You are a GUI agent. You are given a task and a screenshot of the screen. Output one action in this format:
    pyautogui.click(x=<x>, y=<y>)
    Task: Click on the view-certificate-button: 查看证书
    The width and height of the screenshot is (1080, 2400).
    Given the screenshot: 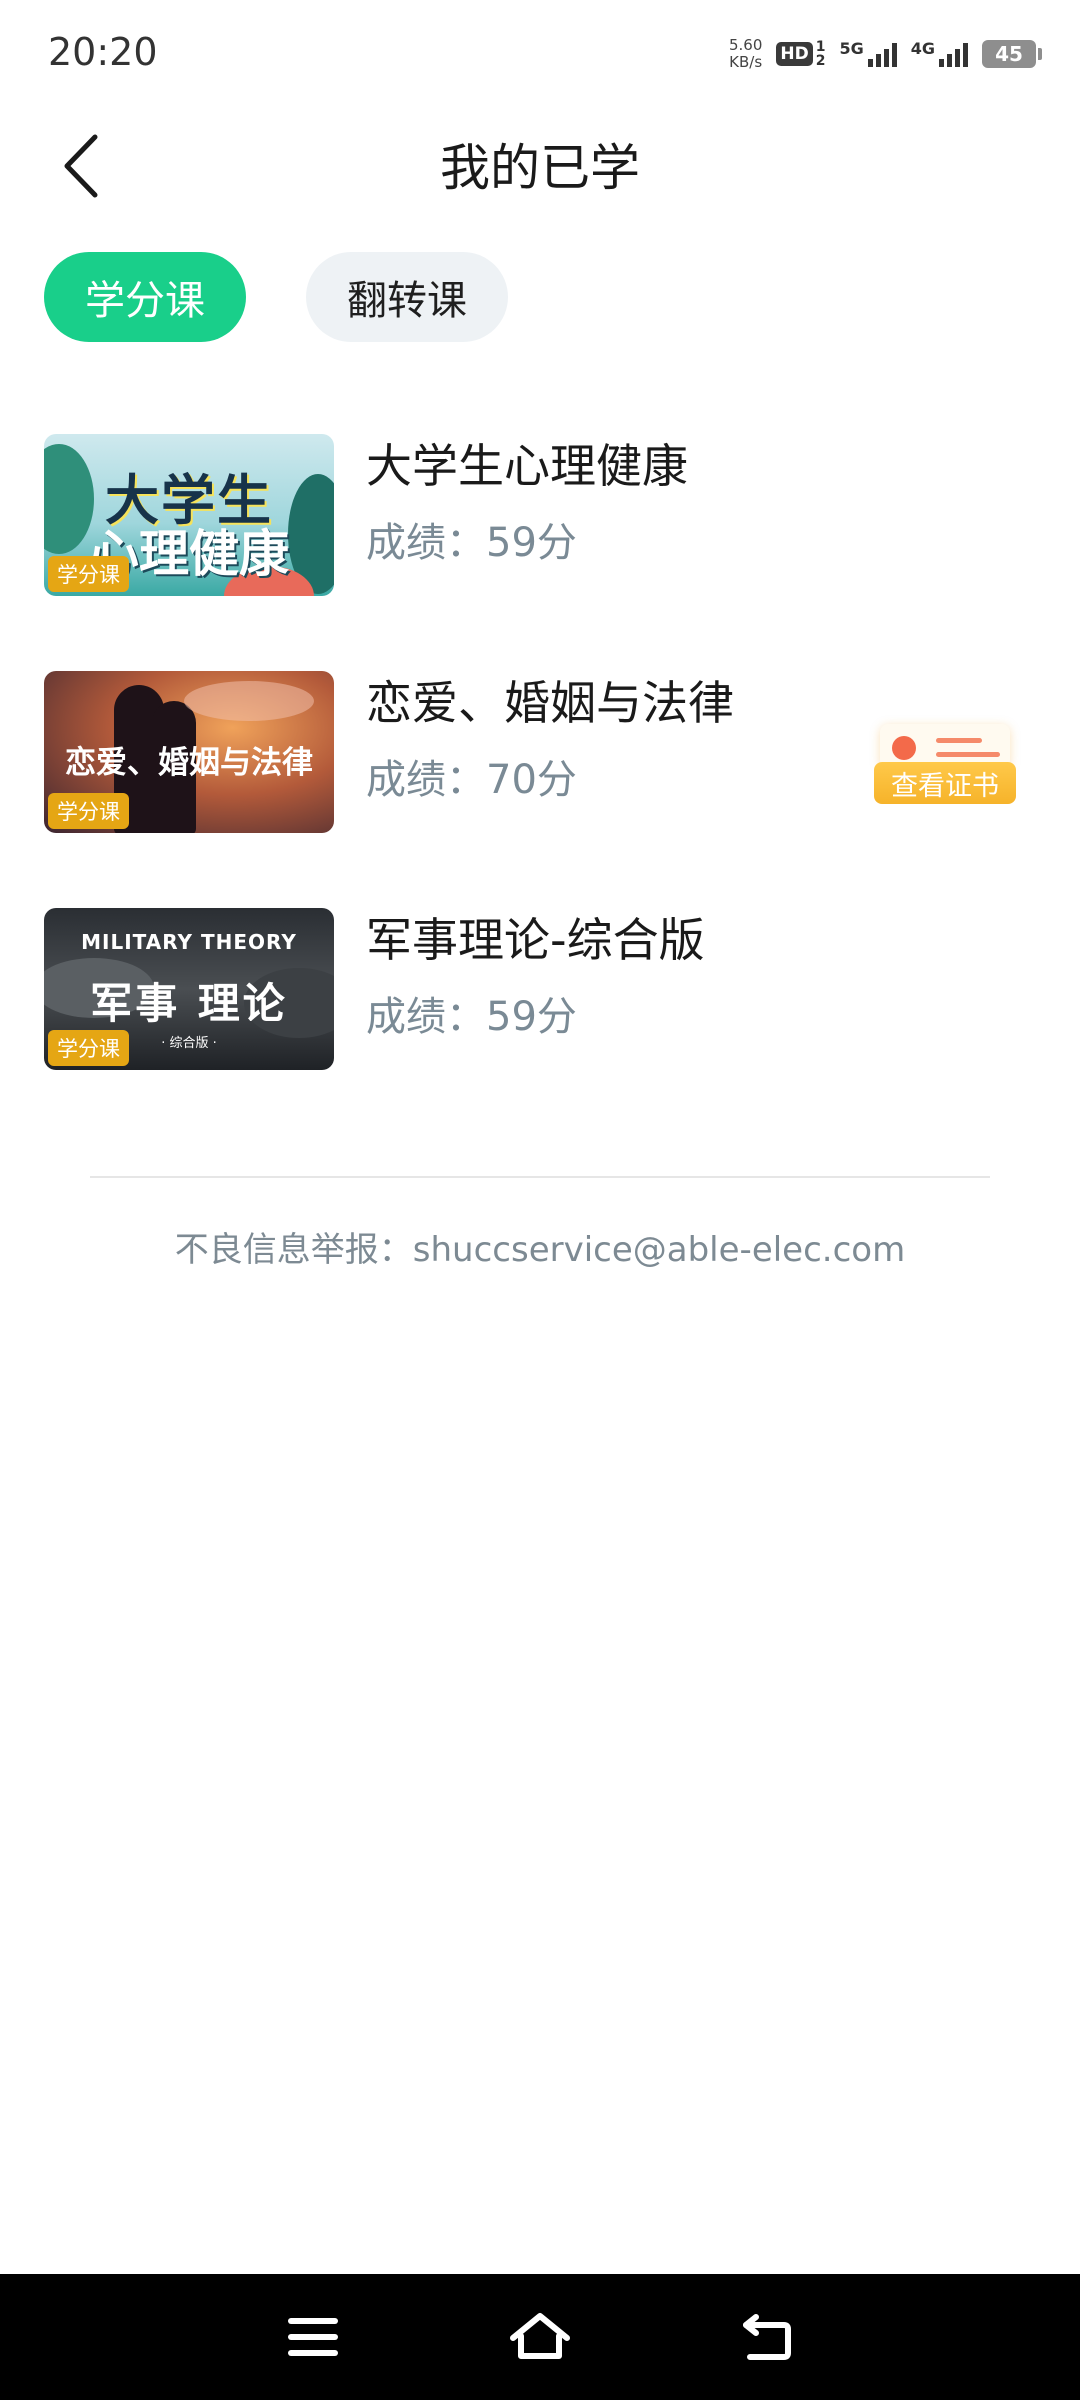 What is the action you would take?
    pyautogui.click(x=945, y=768)
    